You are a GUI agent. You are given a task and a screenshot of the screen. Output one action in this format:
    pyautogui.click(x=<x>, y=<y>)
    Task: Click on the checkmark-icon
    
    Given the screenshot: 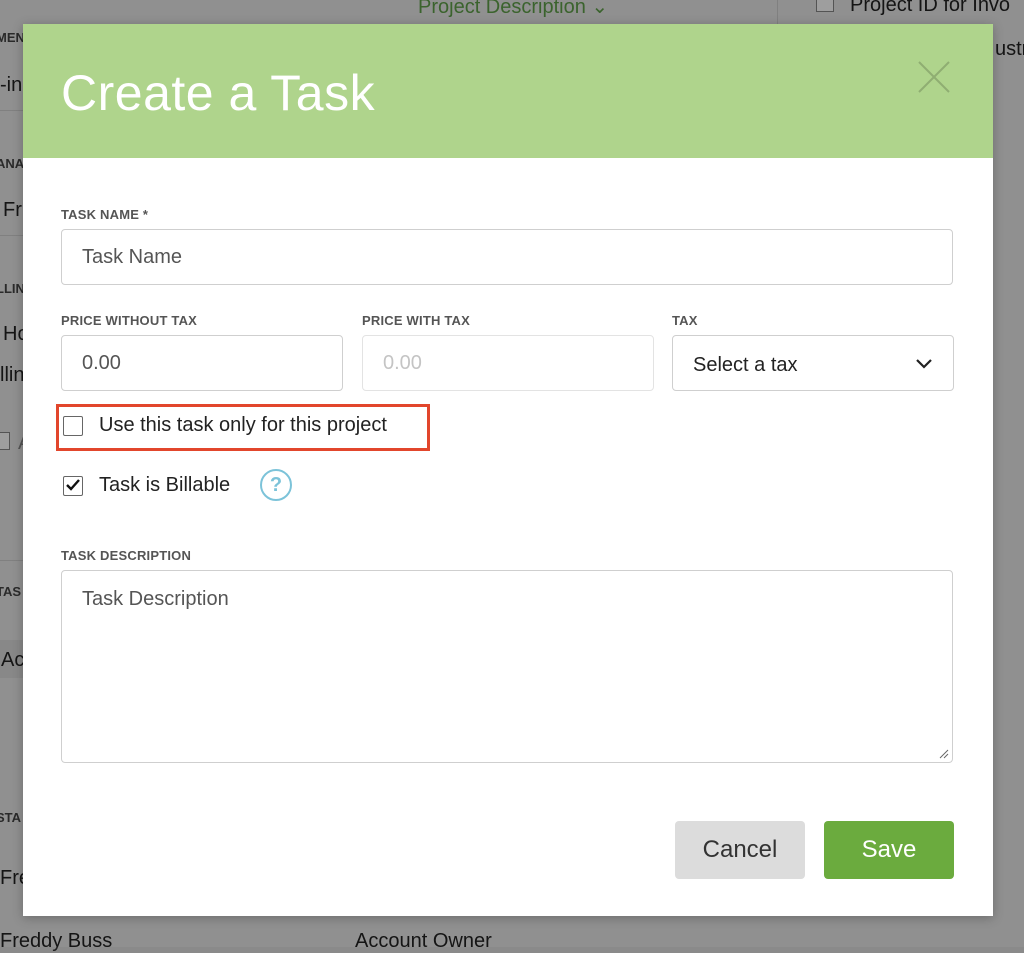 What is the action you would take?
    pyautogui.click(x=73, y=484)
    